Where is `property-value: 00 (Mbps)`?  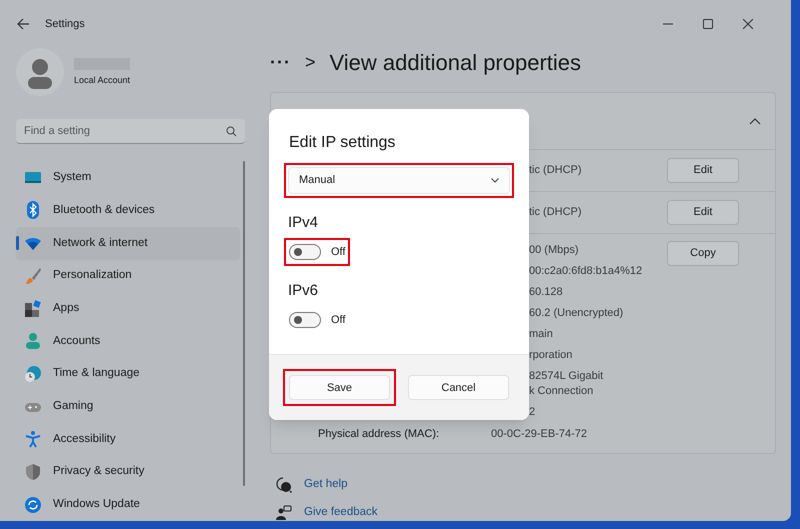
property-value: 00 (Mbps) is located at coordinates (554, 250).